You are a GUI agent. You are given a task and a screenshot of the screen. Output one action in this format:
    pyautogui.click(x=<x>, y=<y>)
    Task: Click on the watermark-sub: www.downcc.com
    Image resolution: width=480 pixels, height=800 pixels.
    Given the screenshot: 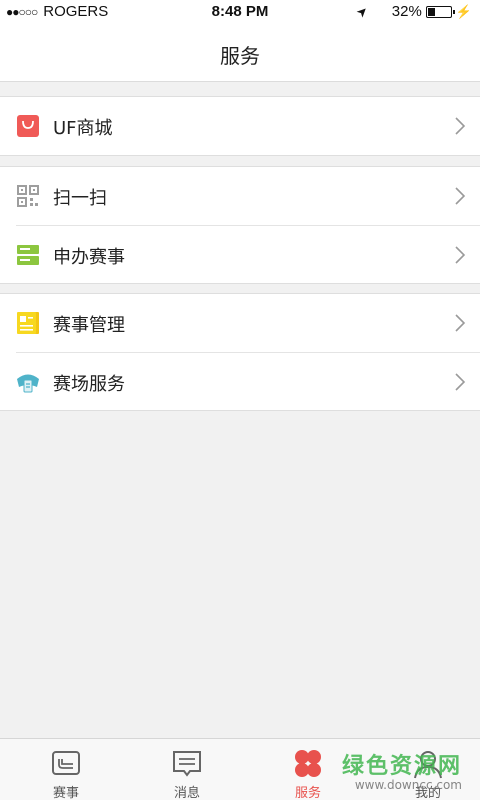 What is the action you would take?
    pyautogui.click(x=408, y=785)
    